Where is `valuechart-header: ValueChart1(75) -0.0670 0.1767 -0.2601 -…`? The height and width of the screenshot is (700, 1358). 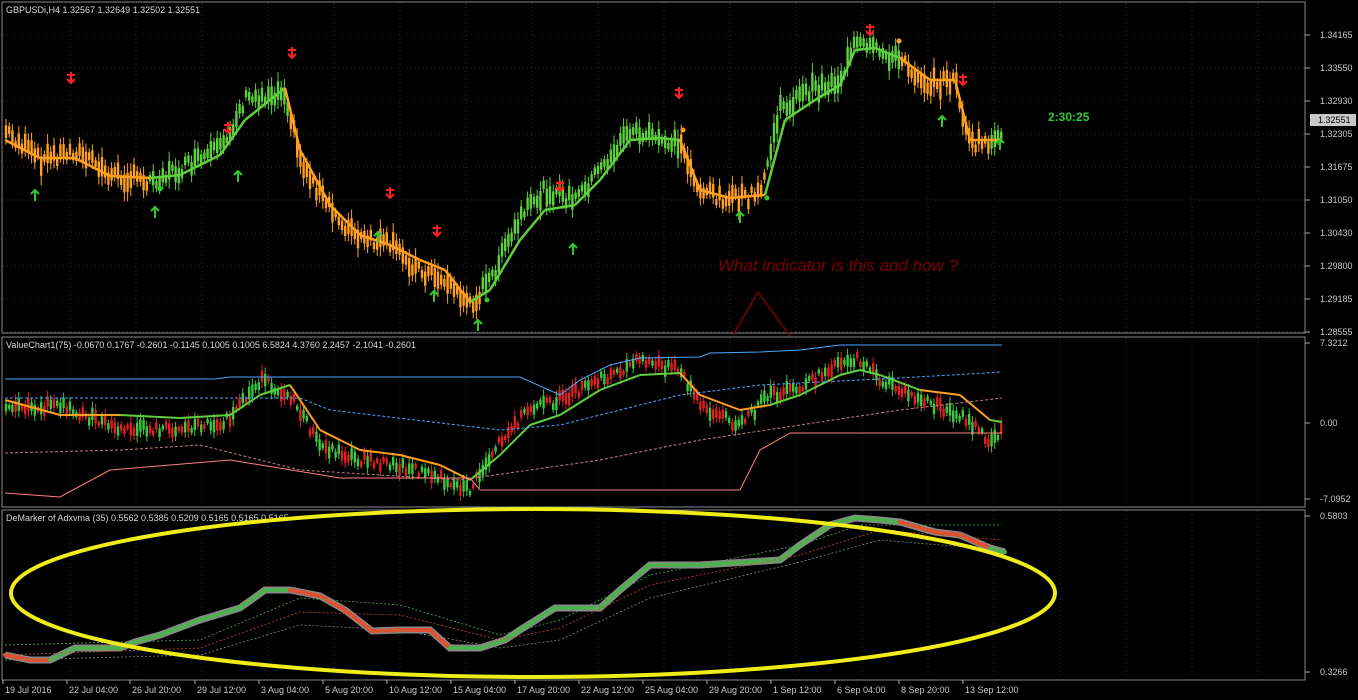 valuechart-header: ValueChart1(75) -0.0670 0.1767 -0.2601 -… is located at coordinates (211, 345).